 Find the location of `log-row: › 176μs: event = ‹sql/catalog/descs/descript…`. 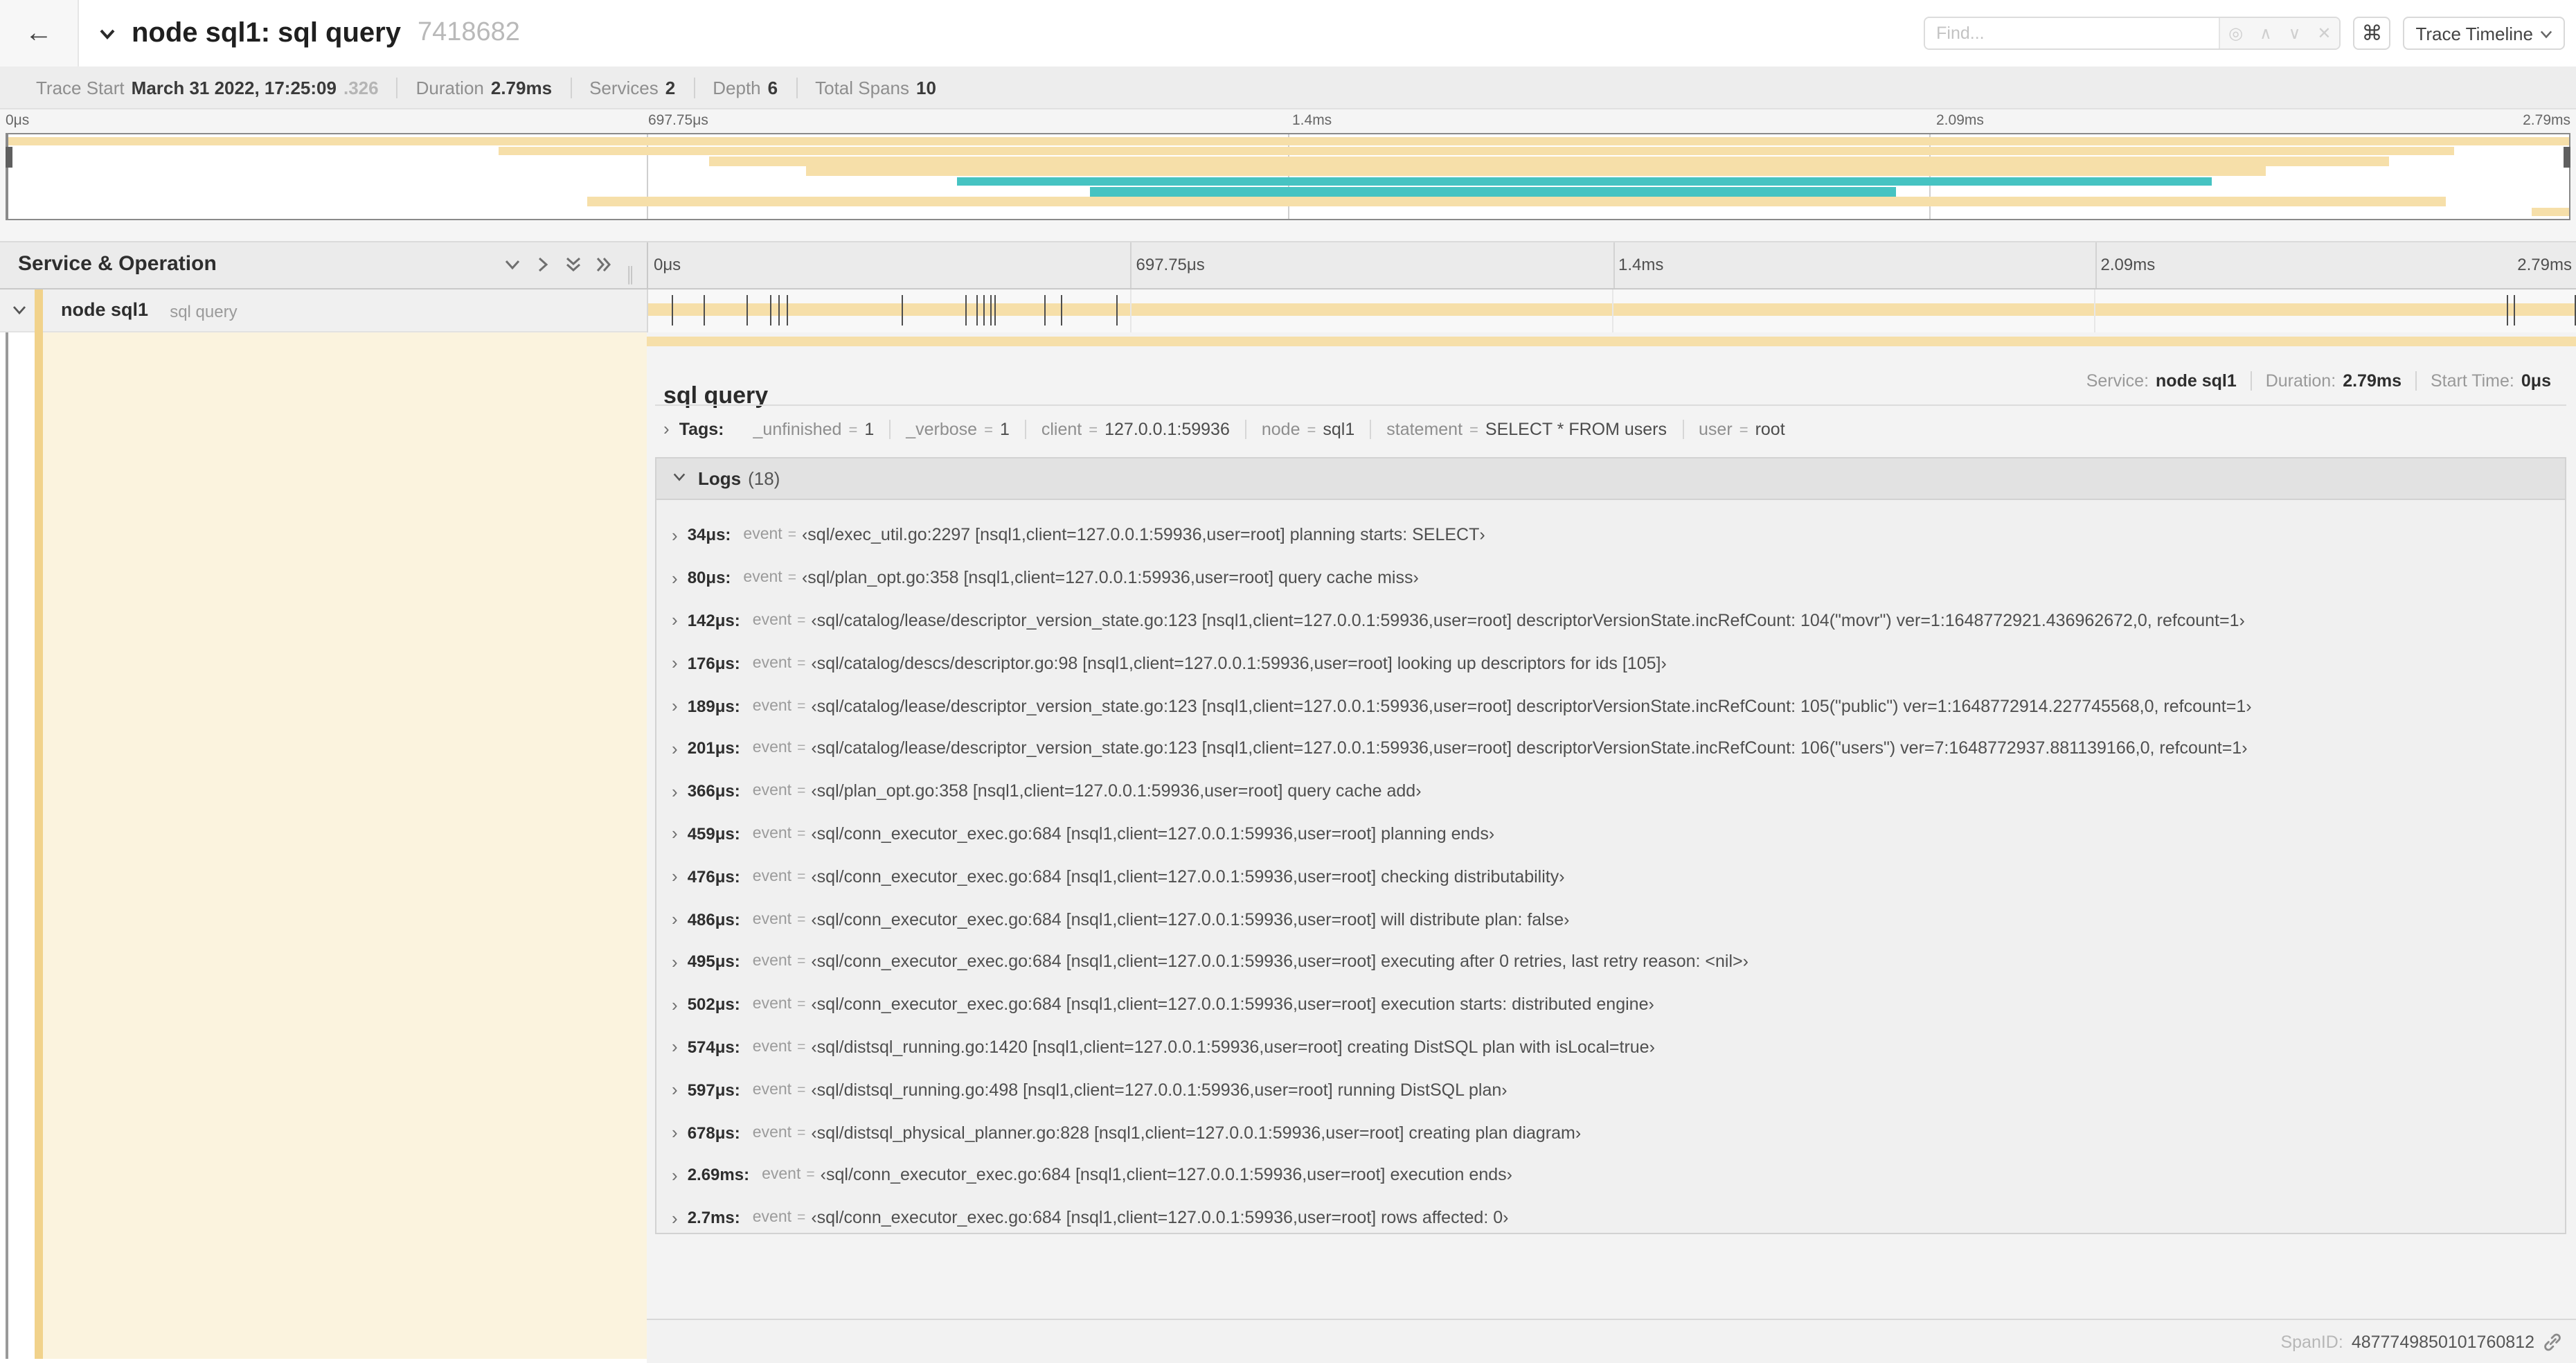

log-row: › 176μs: event = ‹sql/catalog/descs/descript… is located at coordinates (1611, 663).